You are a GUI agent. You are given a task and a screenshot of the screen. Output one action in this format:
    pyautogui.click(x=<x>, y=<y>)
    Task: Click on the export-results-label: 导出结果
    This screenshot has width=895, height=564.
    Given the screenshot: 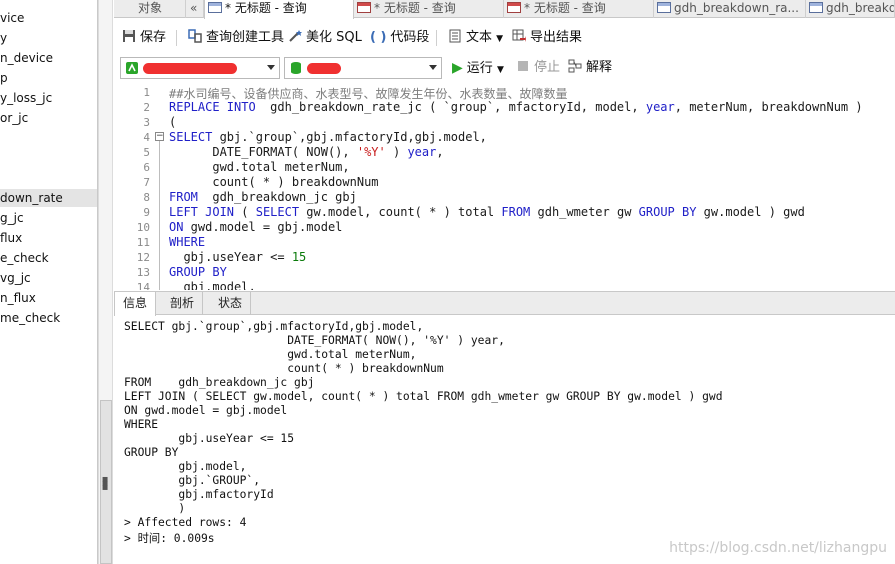 What is the action you would take?
    pyautogui.click(x=556, y=37)
    